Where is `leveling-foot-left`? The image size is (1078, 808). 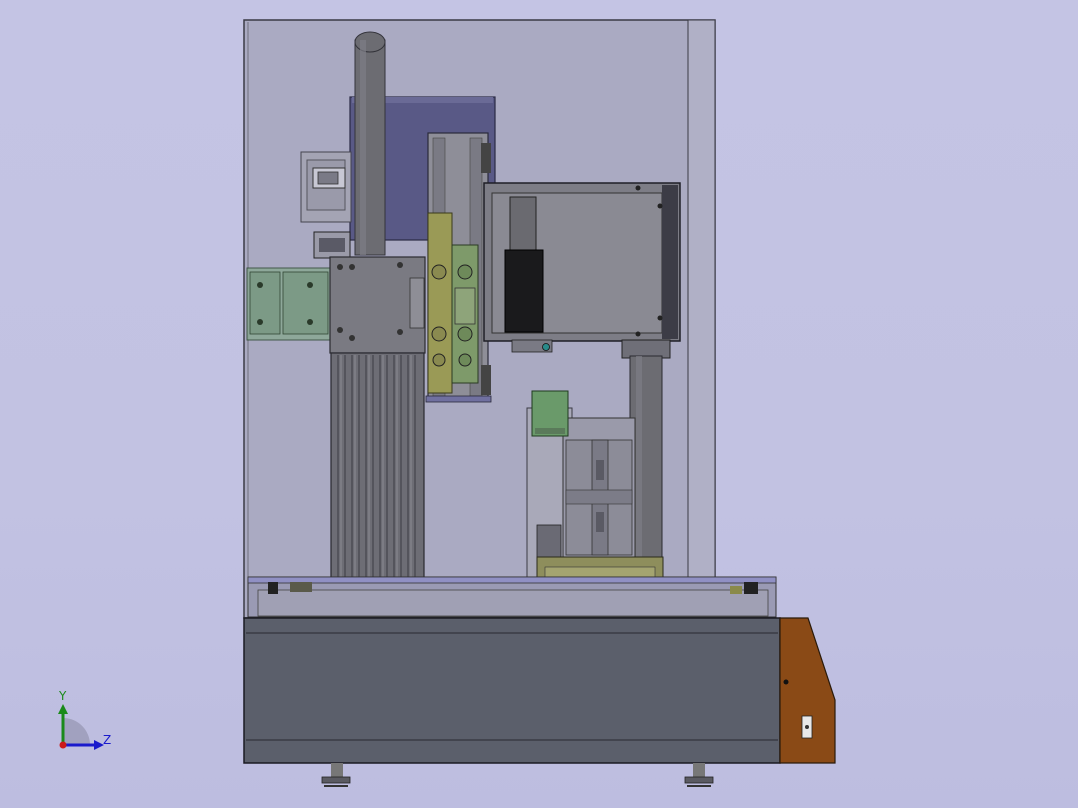
leveling-foot-left is located at coordinates (336, 775).